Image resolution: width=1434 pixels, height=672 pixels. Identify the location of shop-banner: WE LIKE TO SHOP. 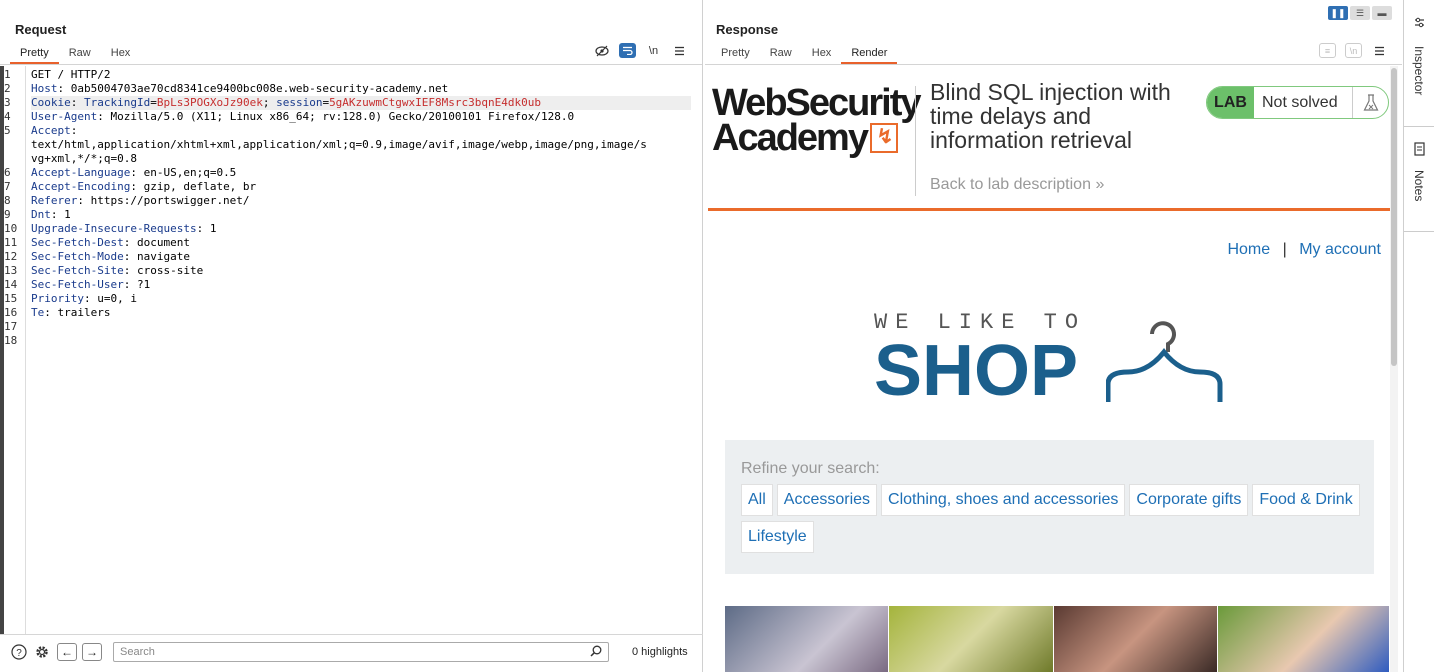
(1054, 360).